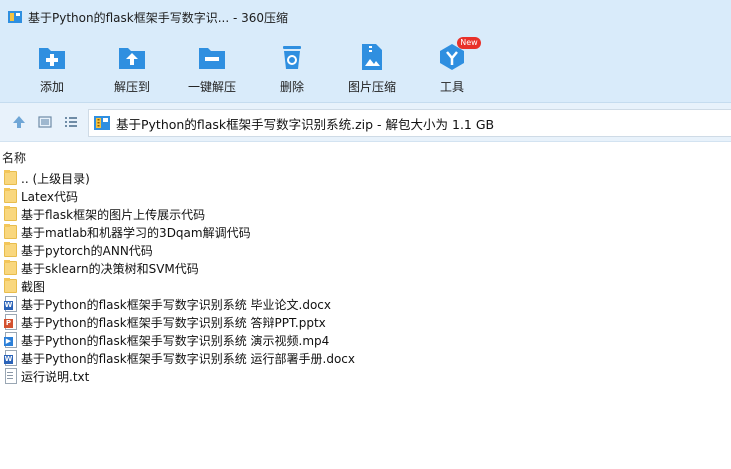 Image resolution: width=731 pixels, height=469 pixels. Describe the element at coordinates (55, 376) in the screenshot. I see `file-name: 运行说明.txt` at that location.